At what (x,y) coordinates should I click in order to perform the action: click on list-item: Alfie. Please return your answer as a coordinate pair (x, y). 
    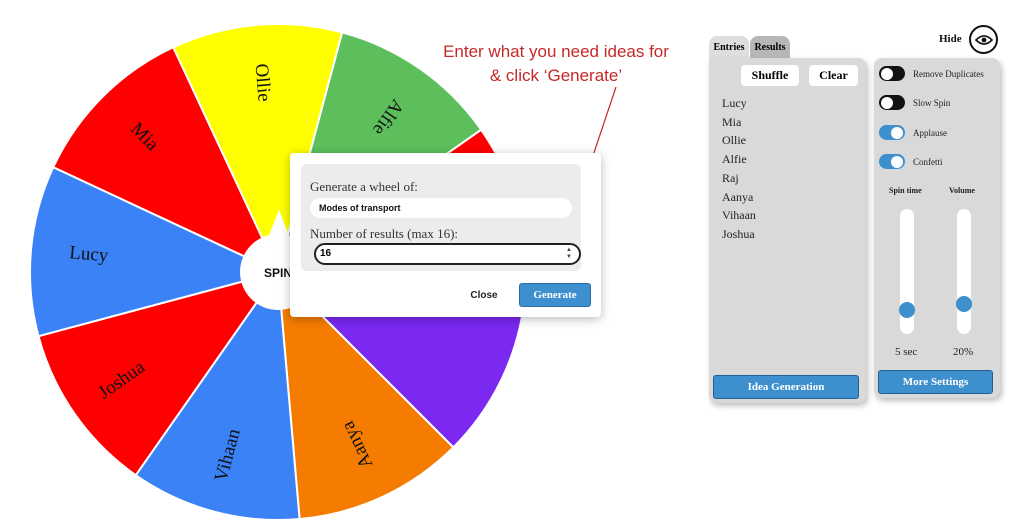
    Looking at the image, I should click on (739, 159).